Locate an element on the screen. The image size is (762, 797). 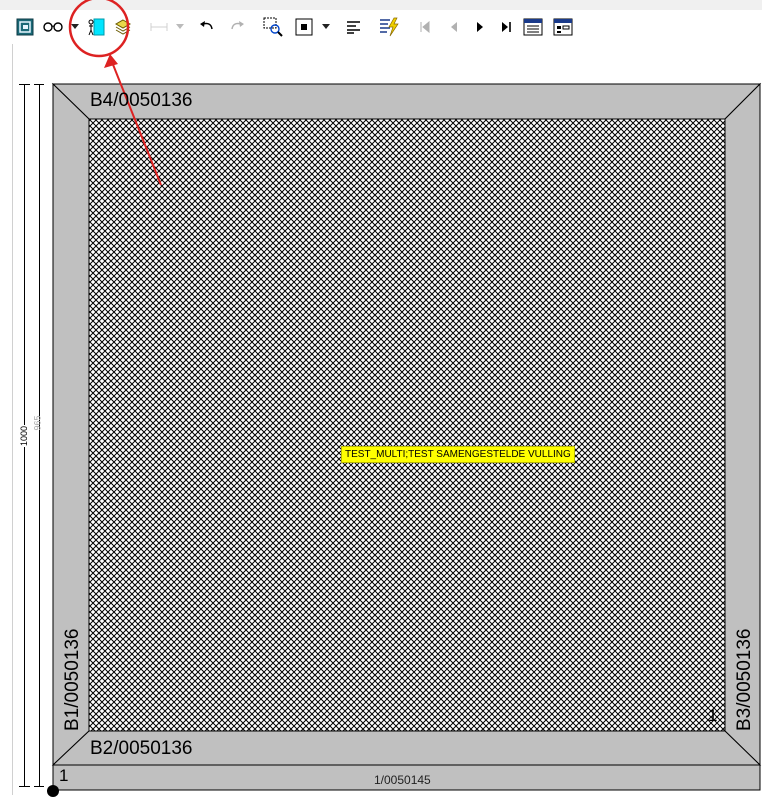
fill-tooltip: TEST_MULTI;TEST SAMENGESTELDE VULLING is located at coordinates (458, 454).